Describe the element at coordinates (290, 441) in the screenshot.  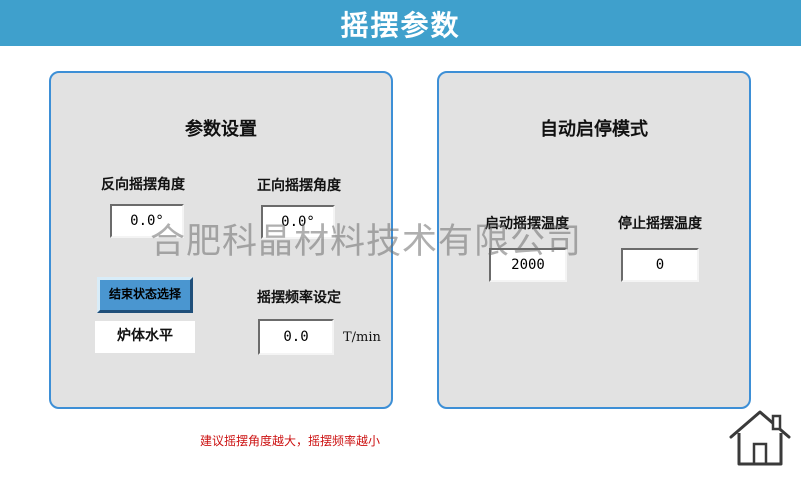
I see `hint-text: 建议摇摆角度越大，摇摆频率越小` at that location.